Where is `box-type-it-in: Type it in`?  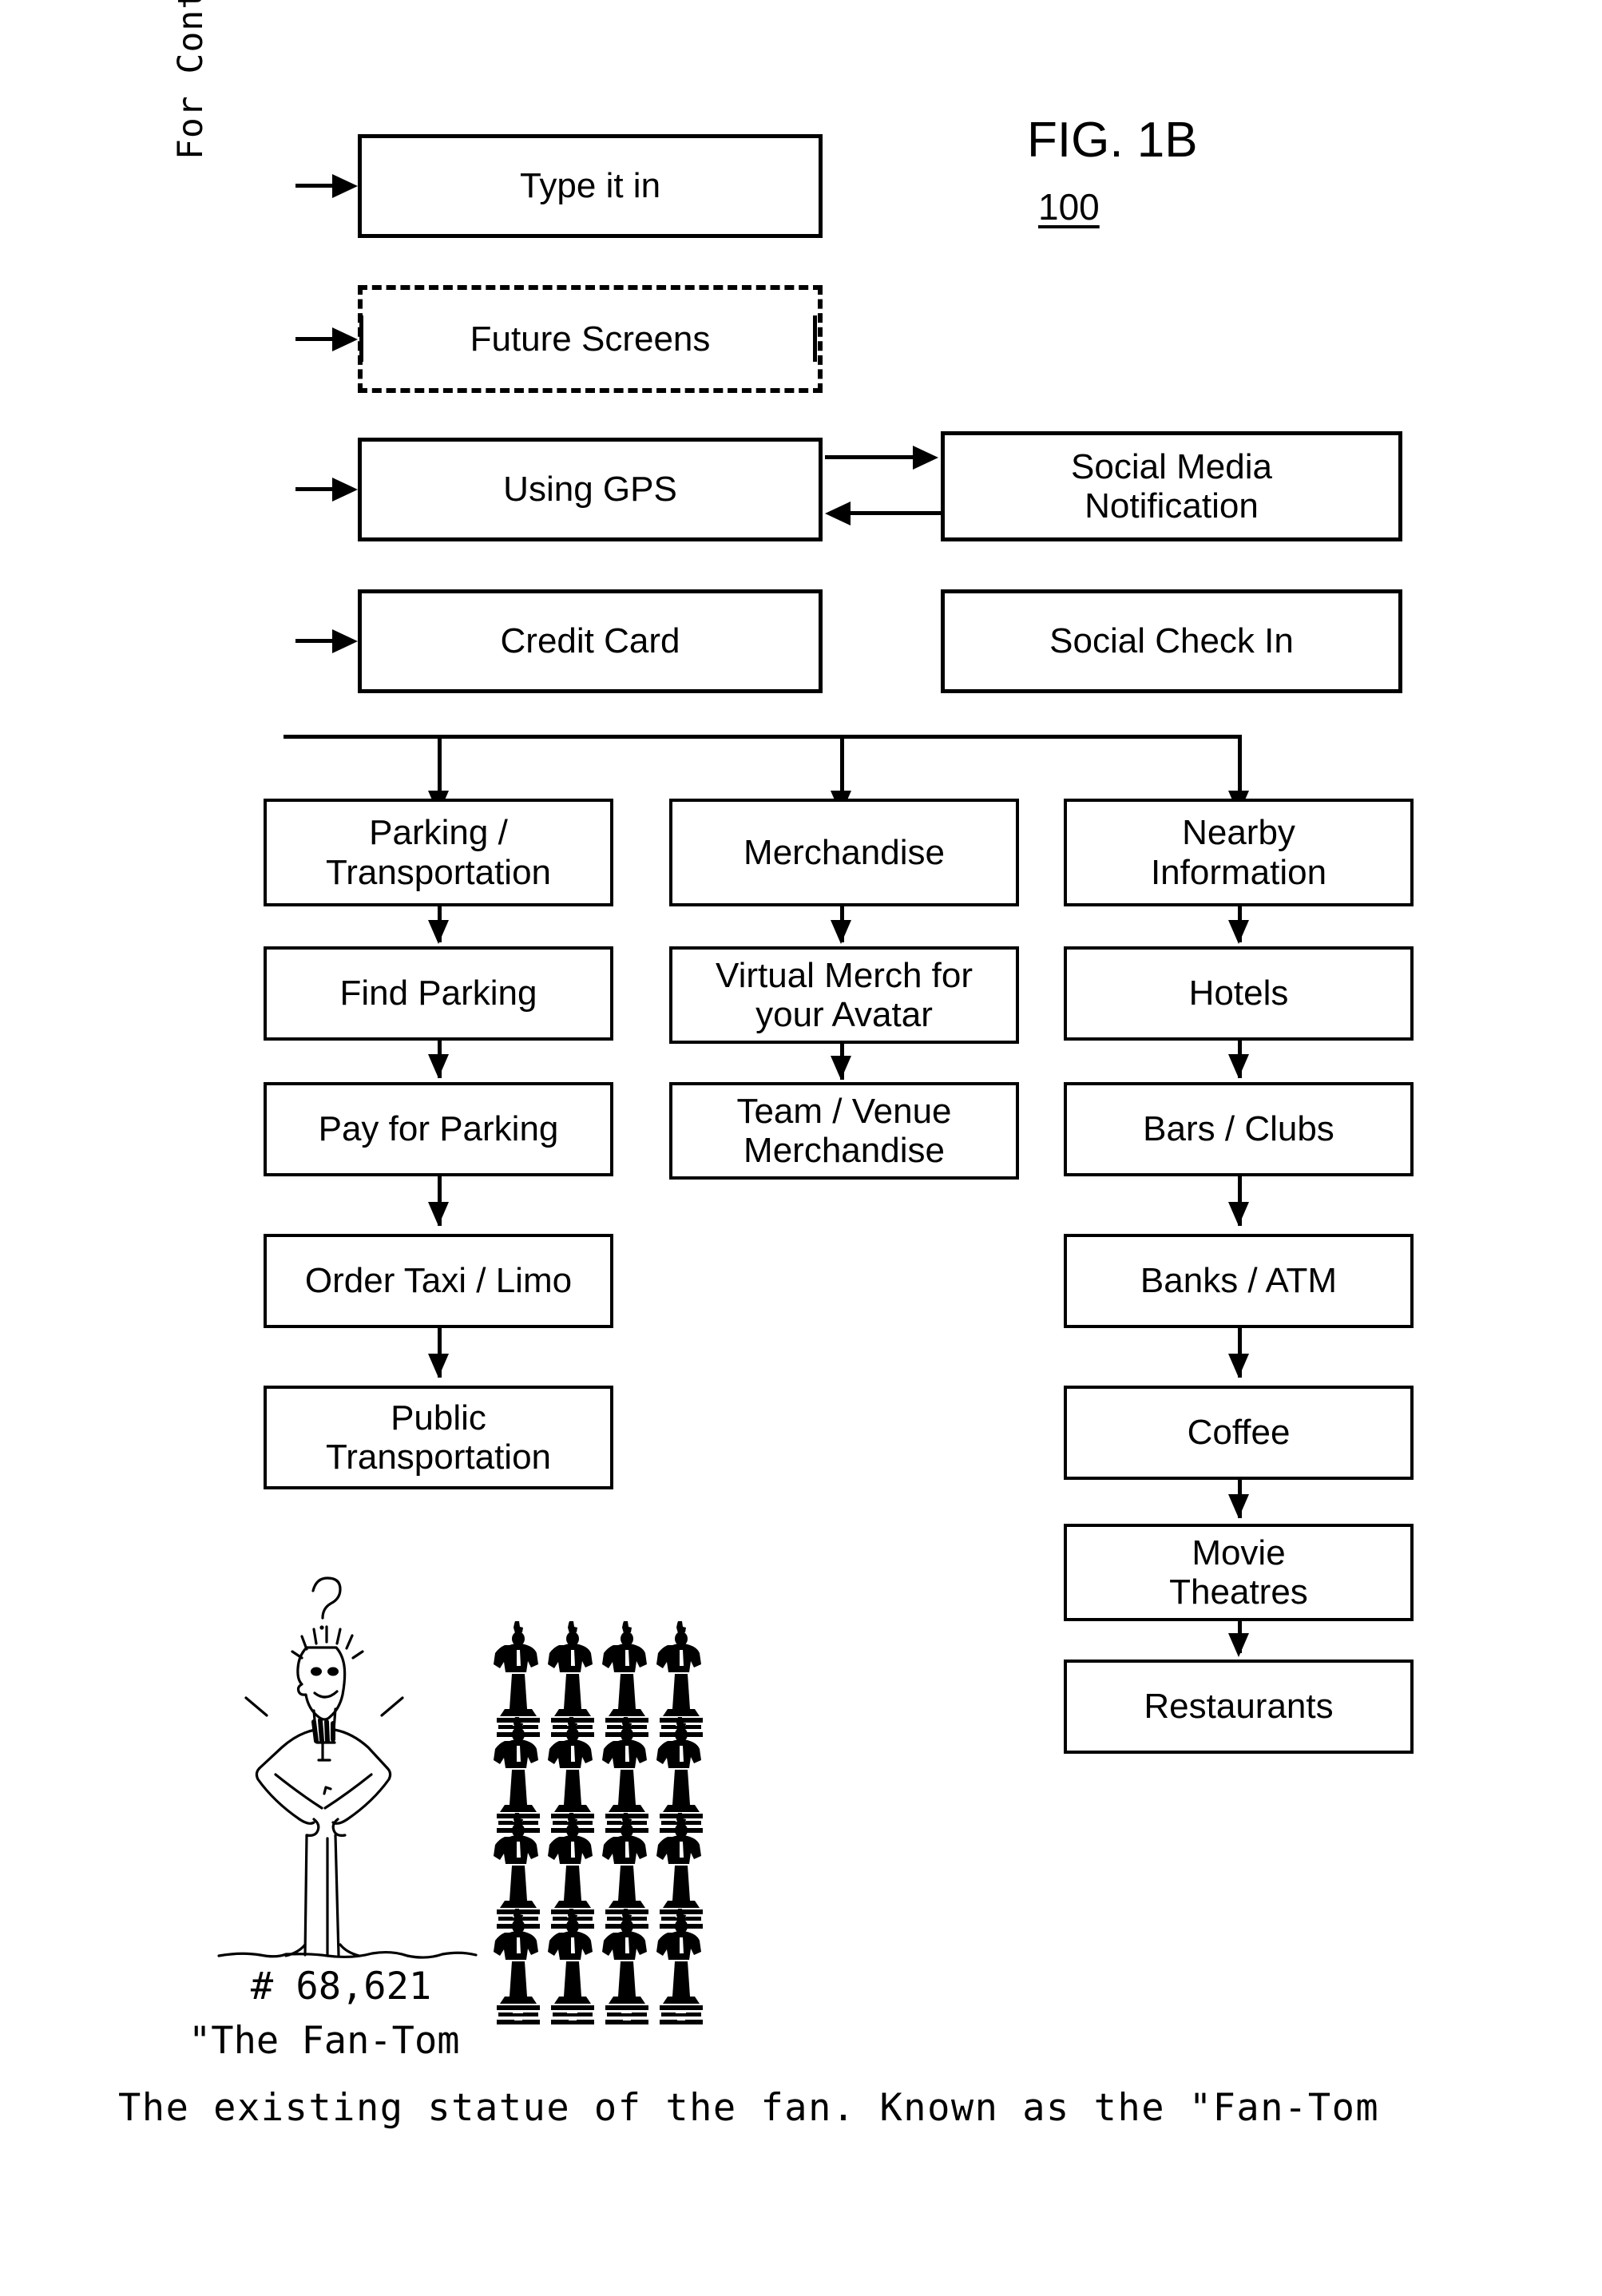
box-type-it-in: Type it in is located at coordinates (590, 186).